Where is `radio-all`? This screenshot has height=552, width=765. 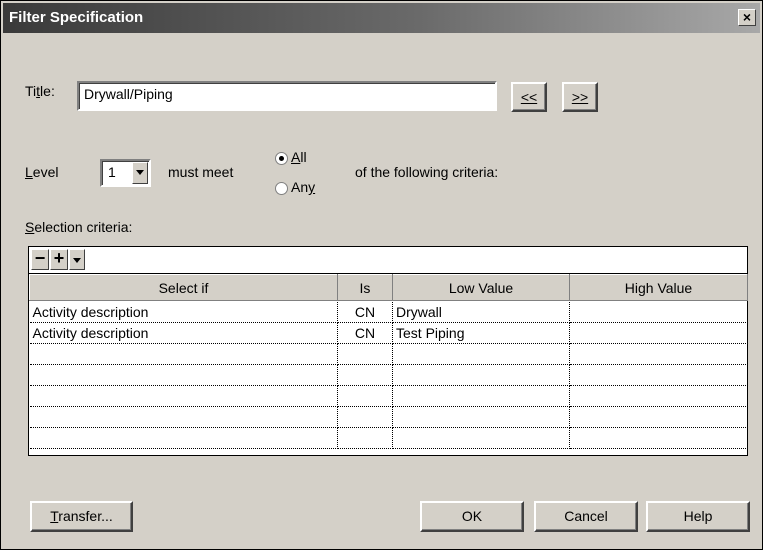
radio-all is located at coordinates (281, 158).